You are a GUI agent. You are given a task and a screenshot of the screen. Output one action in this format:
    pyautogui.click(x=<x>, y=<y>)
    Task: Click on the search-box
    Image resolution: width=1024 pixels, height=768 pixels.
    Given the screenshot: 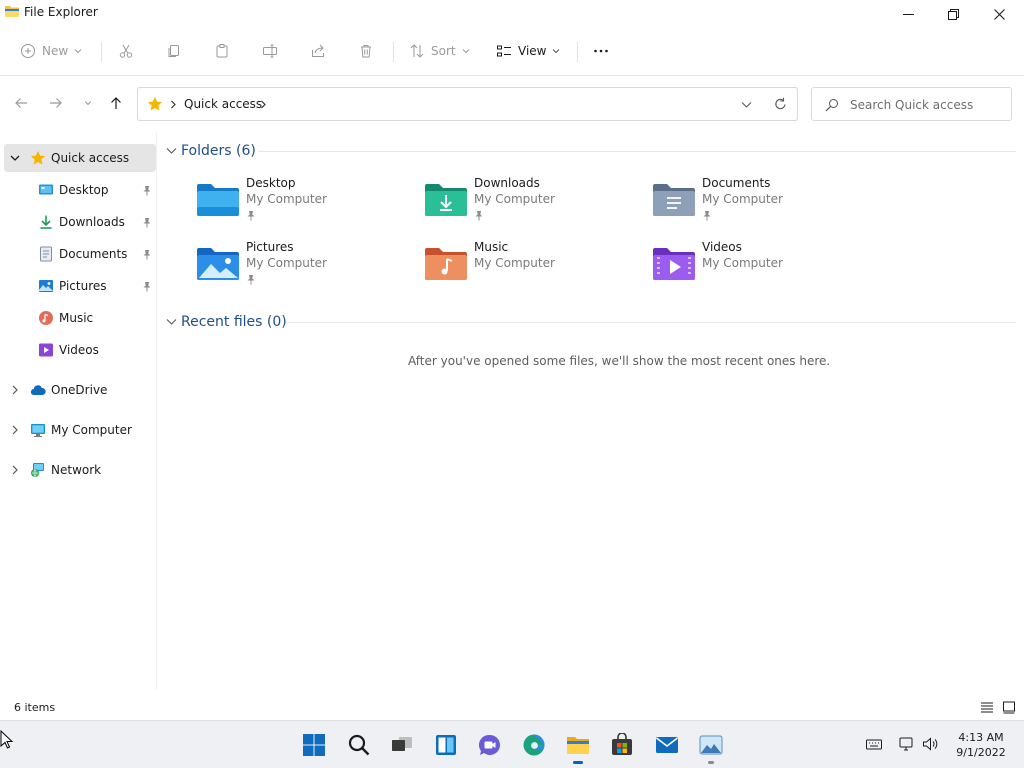 What is the action you would take?
    pyautogui.click(x=911, y=104)
    